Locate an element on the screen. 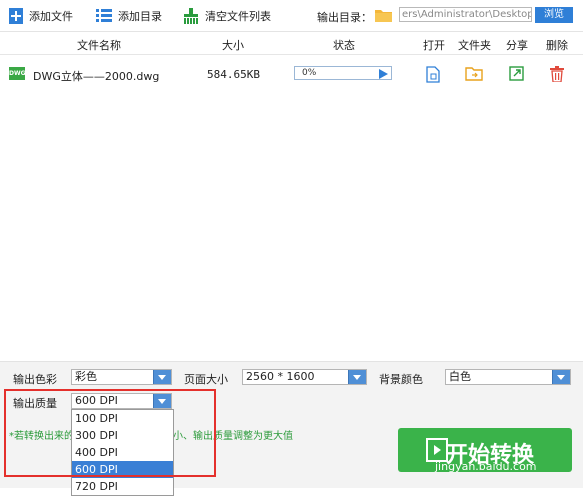 This screenshot has height=496, width=583. page-size-select: 2560 * 1600 is located at coordinates (304, 377).